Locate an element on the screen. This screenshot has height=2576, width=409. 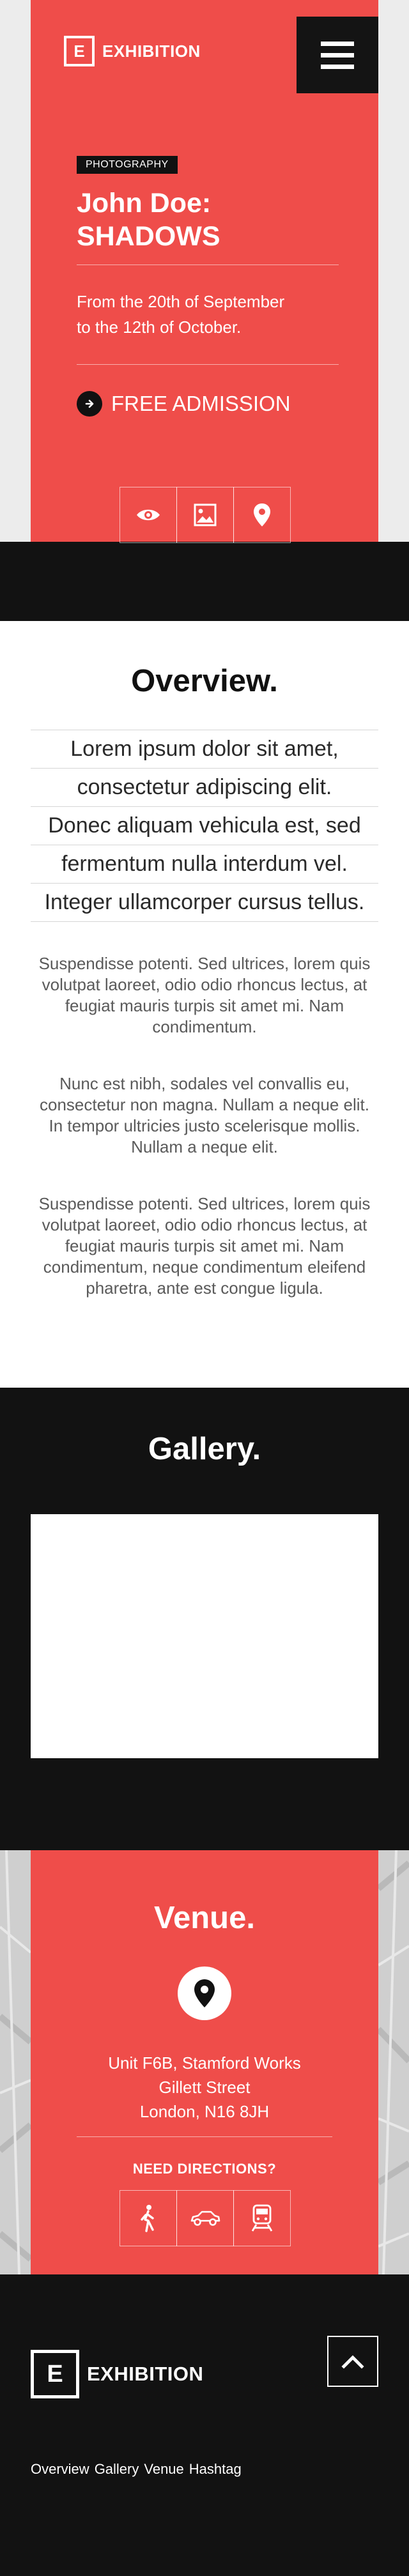
image-icon is located at coordinates (205, 515).